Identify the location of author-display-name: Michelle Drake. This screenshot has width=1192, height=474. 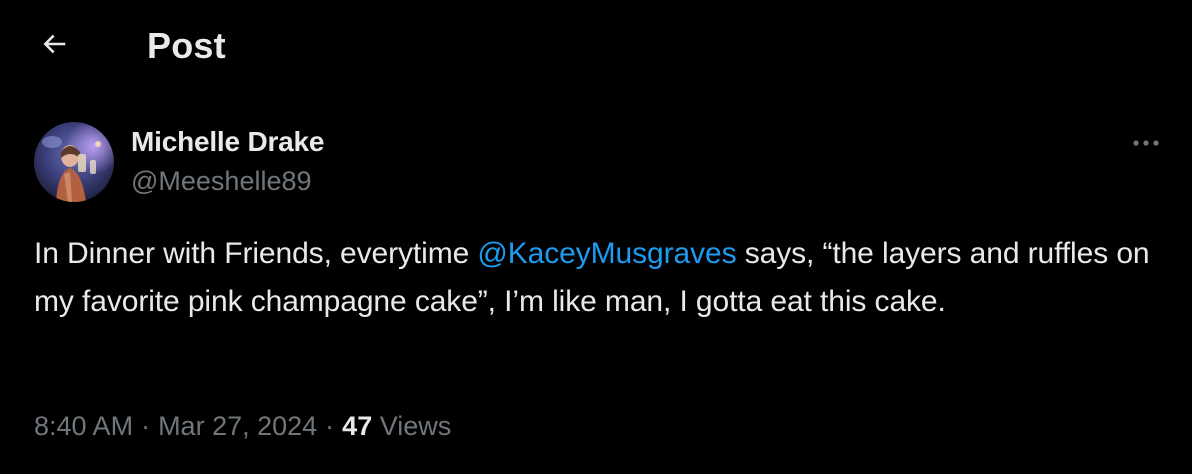
(227, 142).